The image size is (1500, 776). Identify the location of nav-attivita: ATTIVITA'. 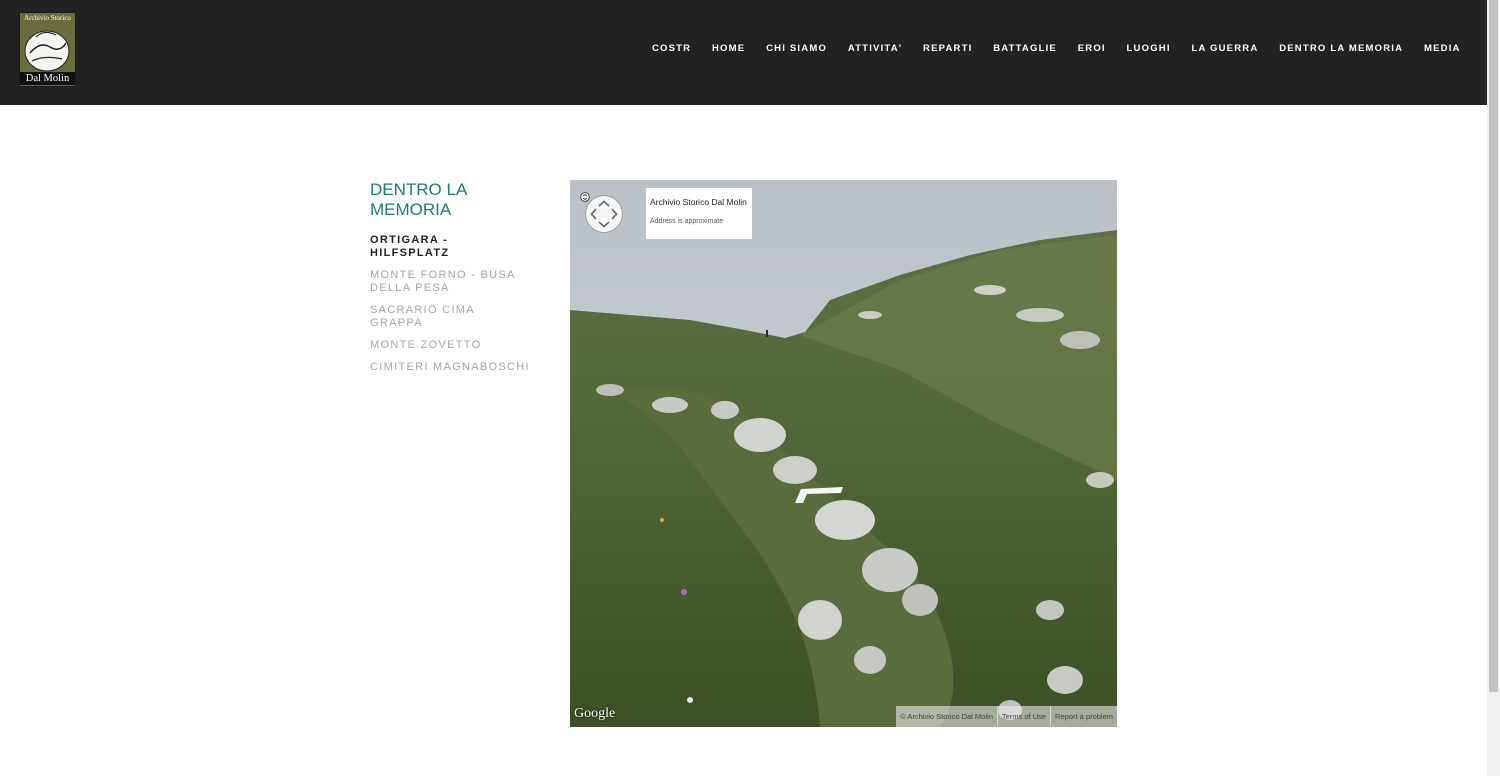
(874, 49).